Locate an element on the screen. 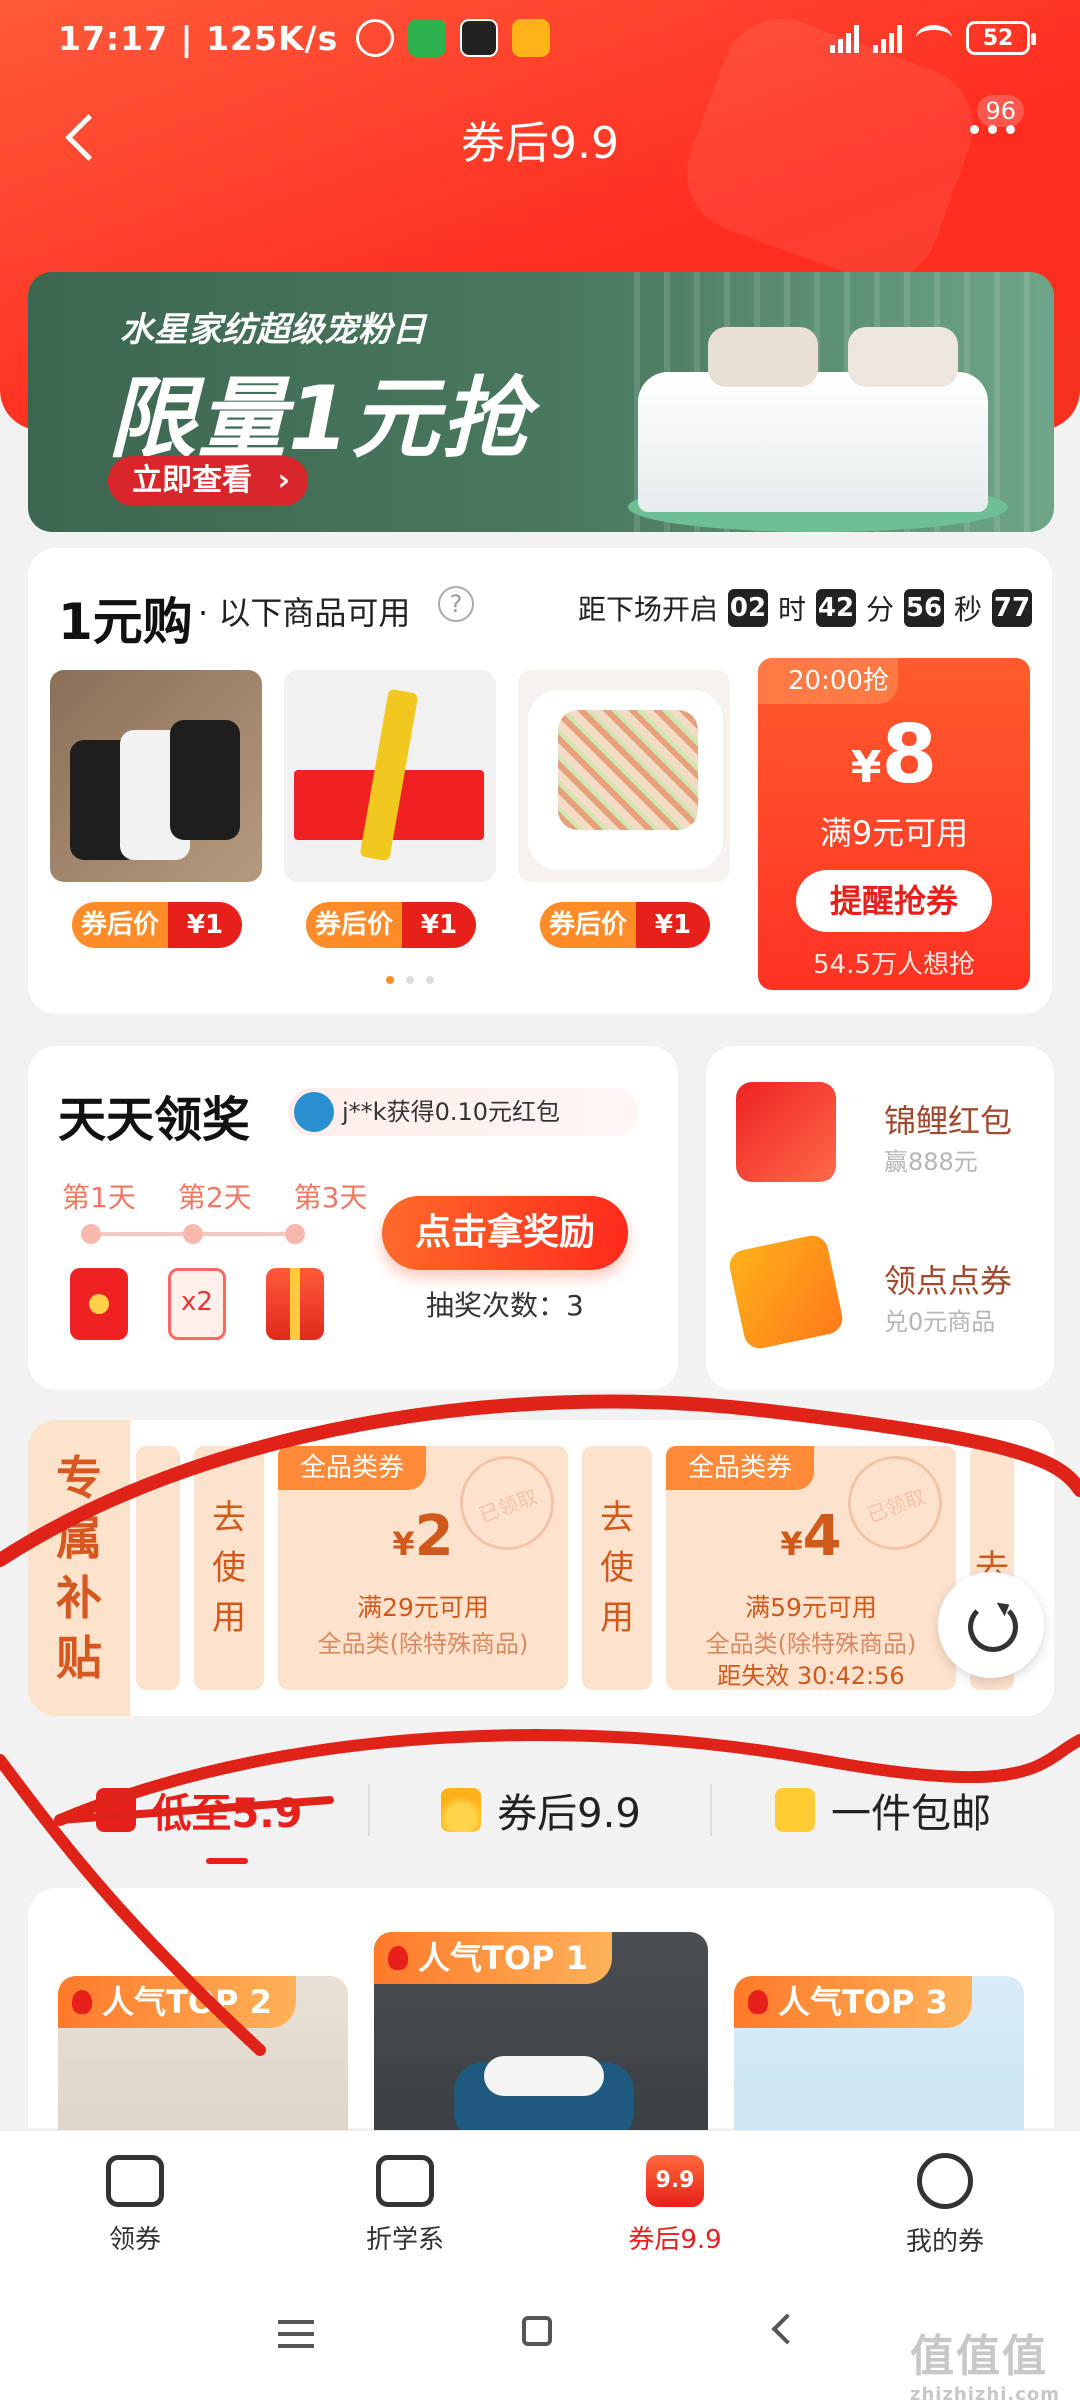 The image size is (1080, 2400). menu-icon is located at coordinates (296, 2334).